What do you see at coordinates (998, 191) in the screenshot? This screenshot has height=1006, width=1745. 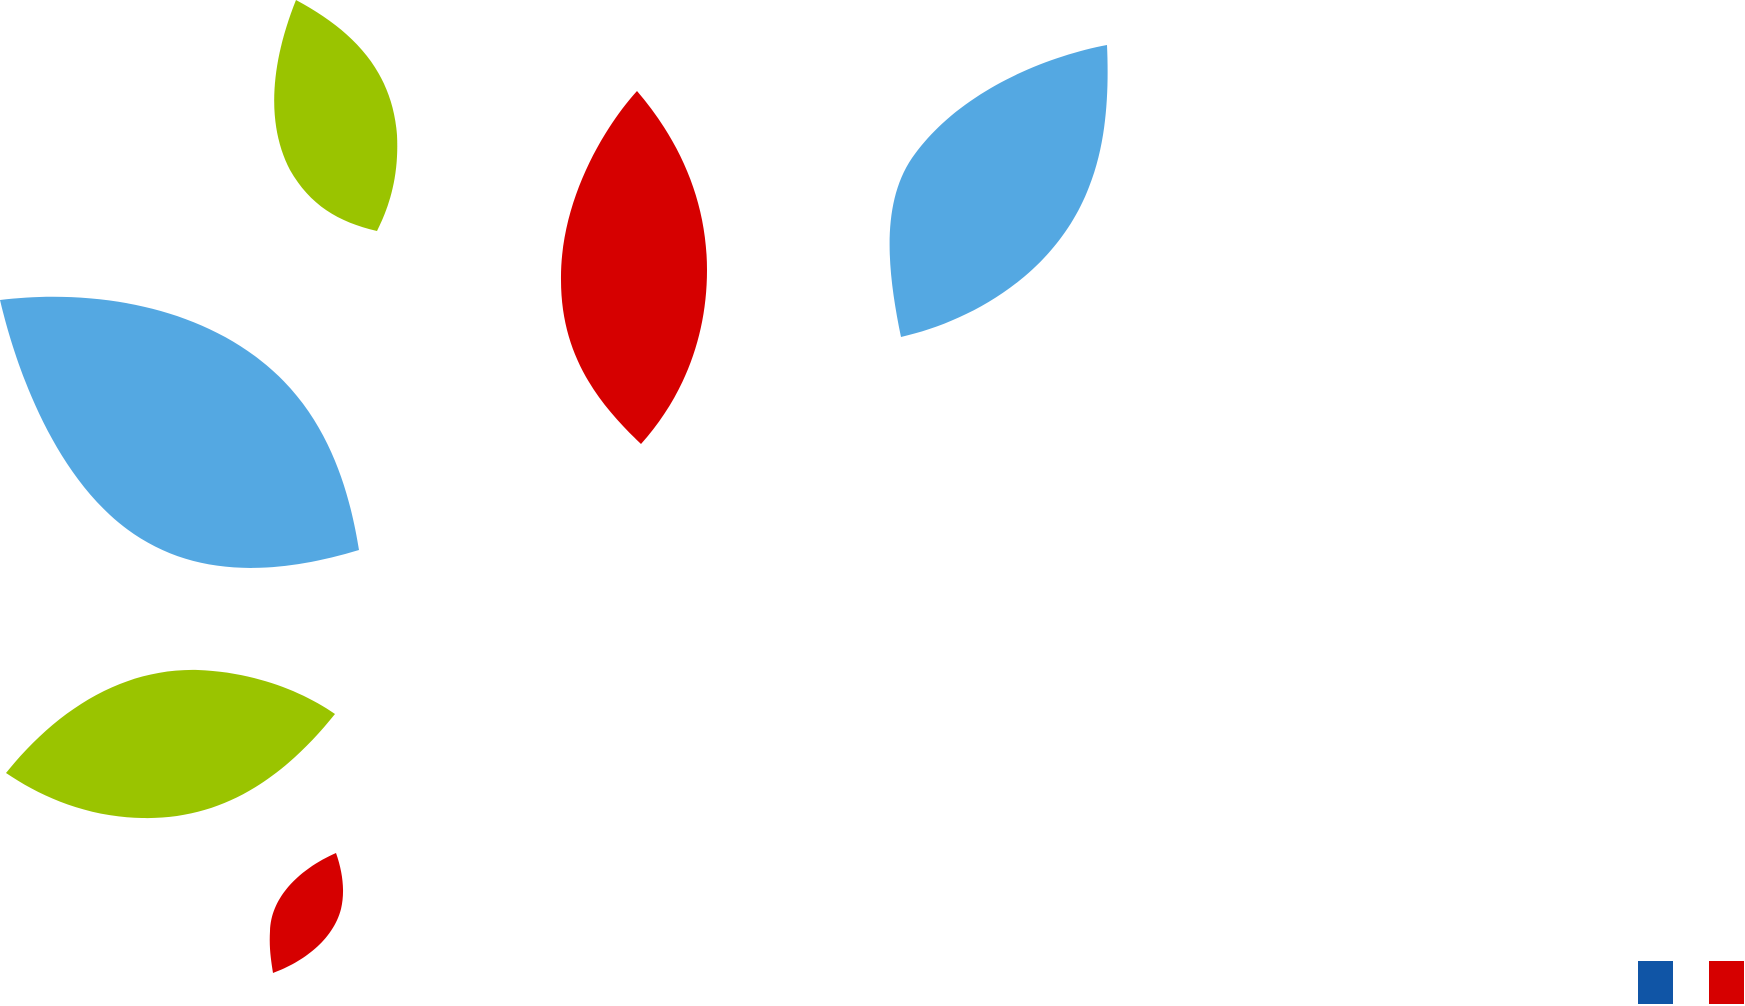 I see `blue-leaf-right` at bounding box center [998, 191].